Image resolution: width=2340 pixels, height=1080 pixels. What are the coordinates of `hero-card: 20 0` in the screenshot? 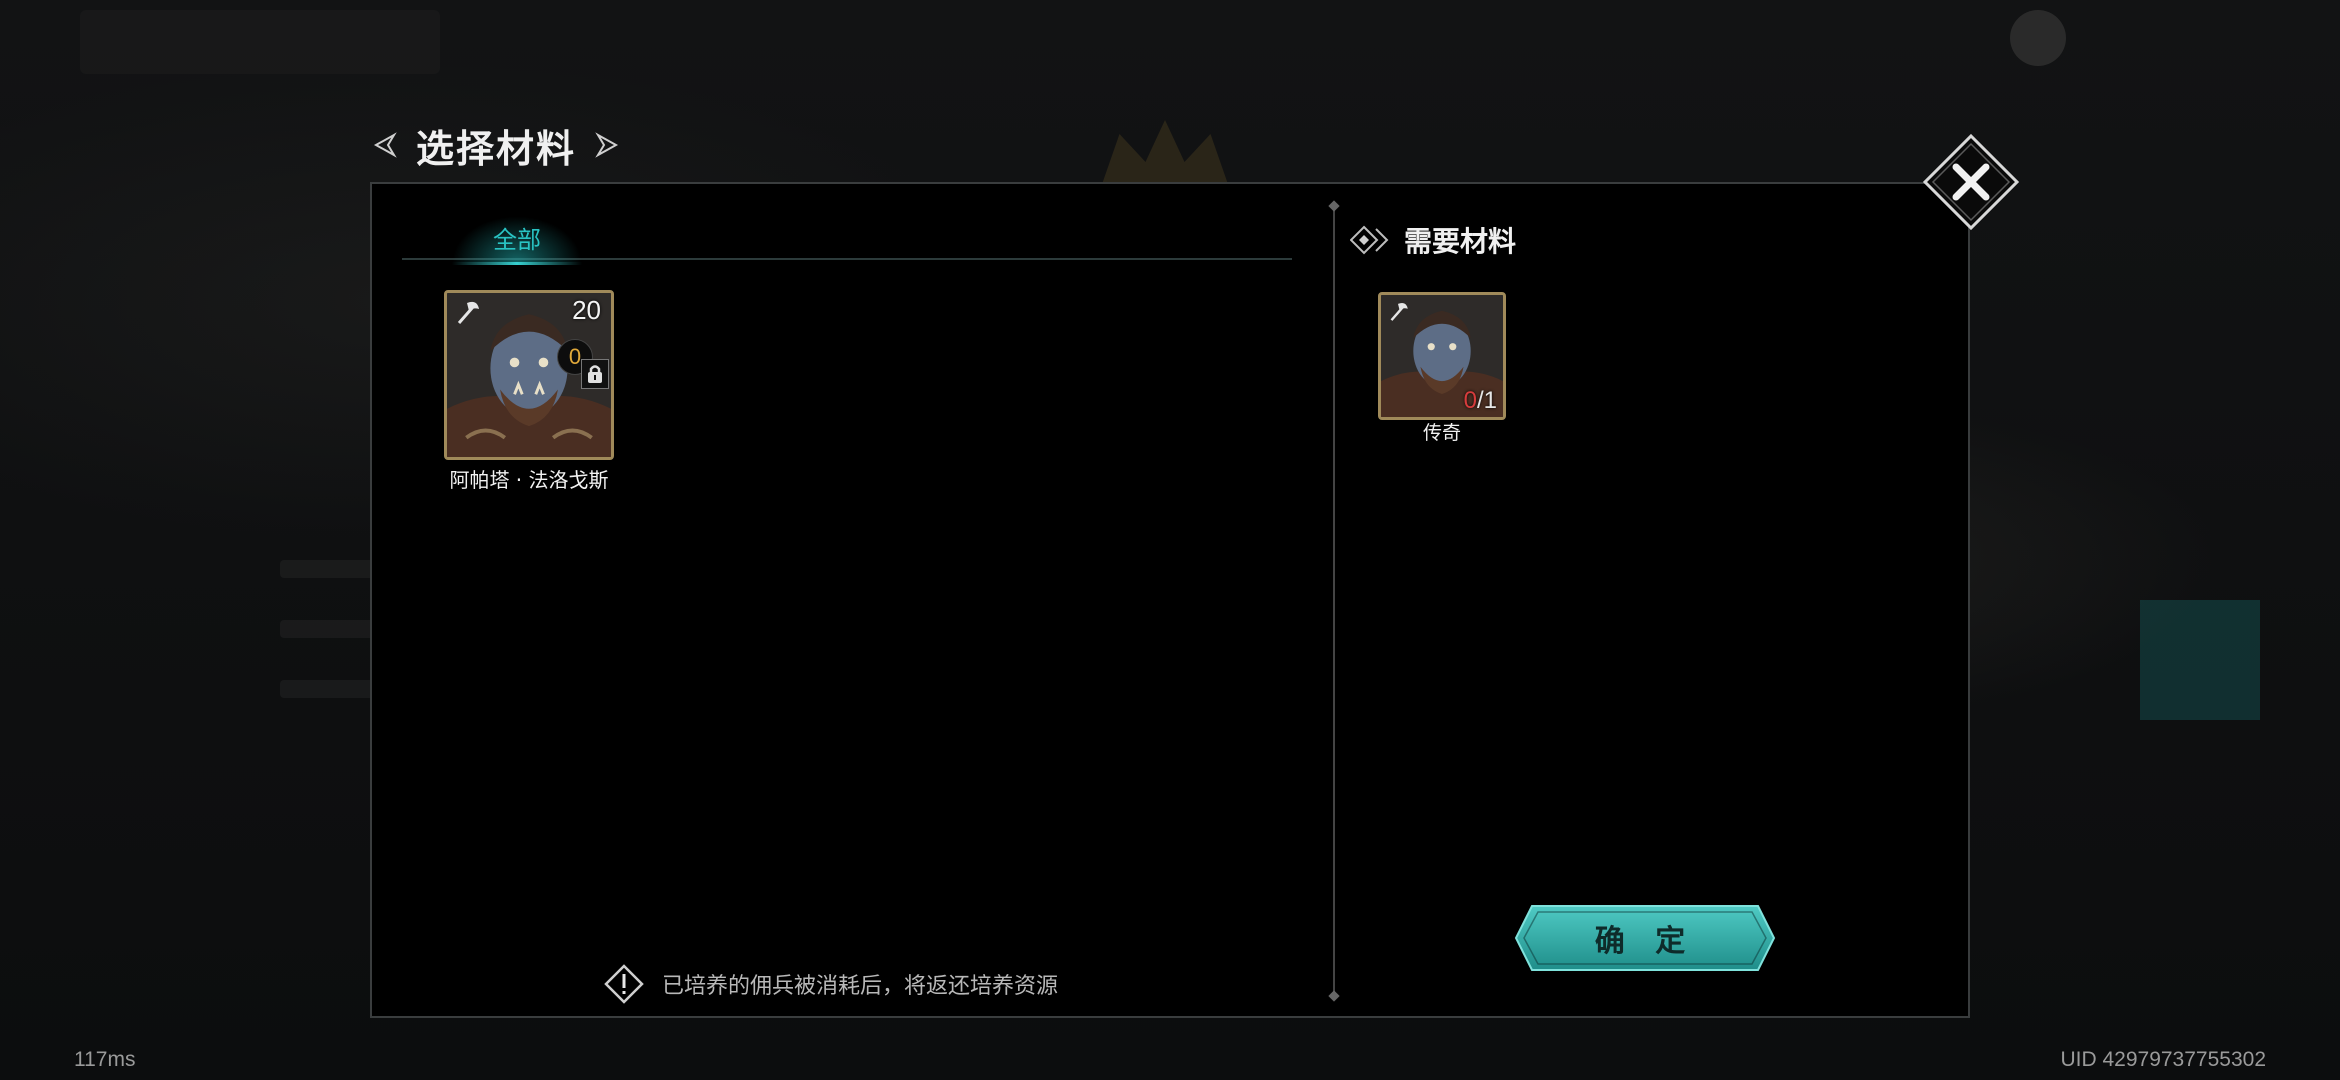 It's located at (529, 375).